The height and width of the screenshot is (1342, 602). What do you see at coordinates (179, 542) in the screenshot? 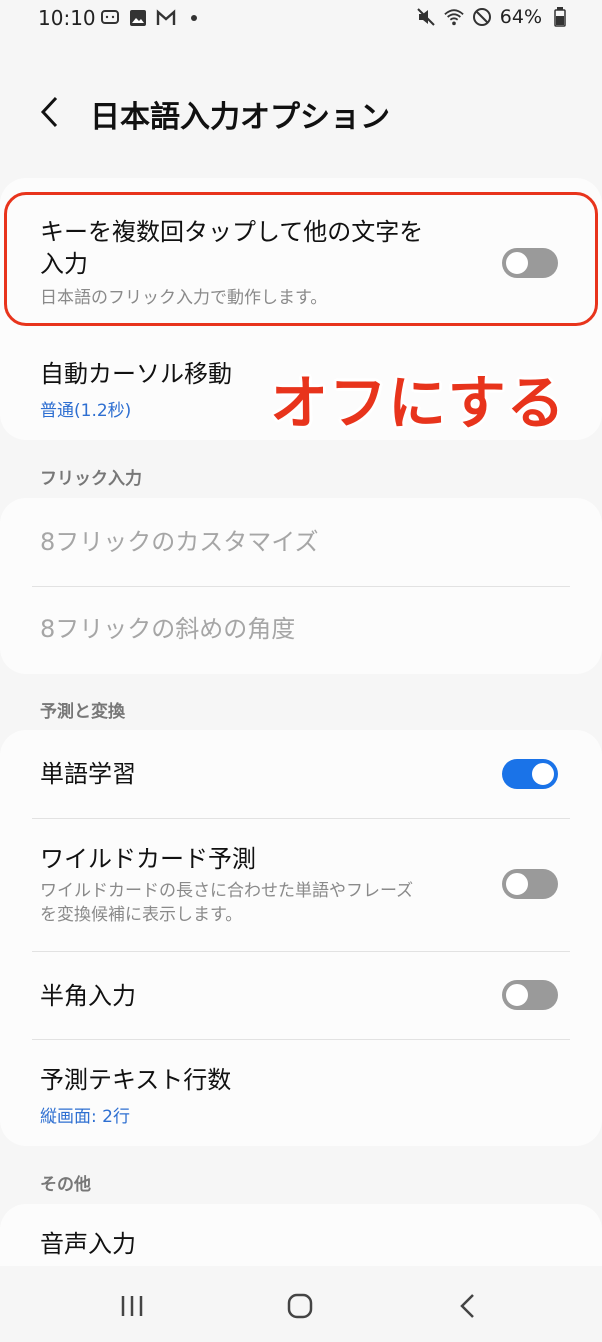
I see `flick-customize-title: 8フリックのカスタマイズ` at bounding box center [179, 542].